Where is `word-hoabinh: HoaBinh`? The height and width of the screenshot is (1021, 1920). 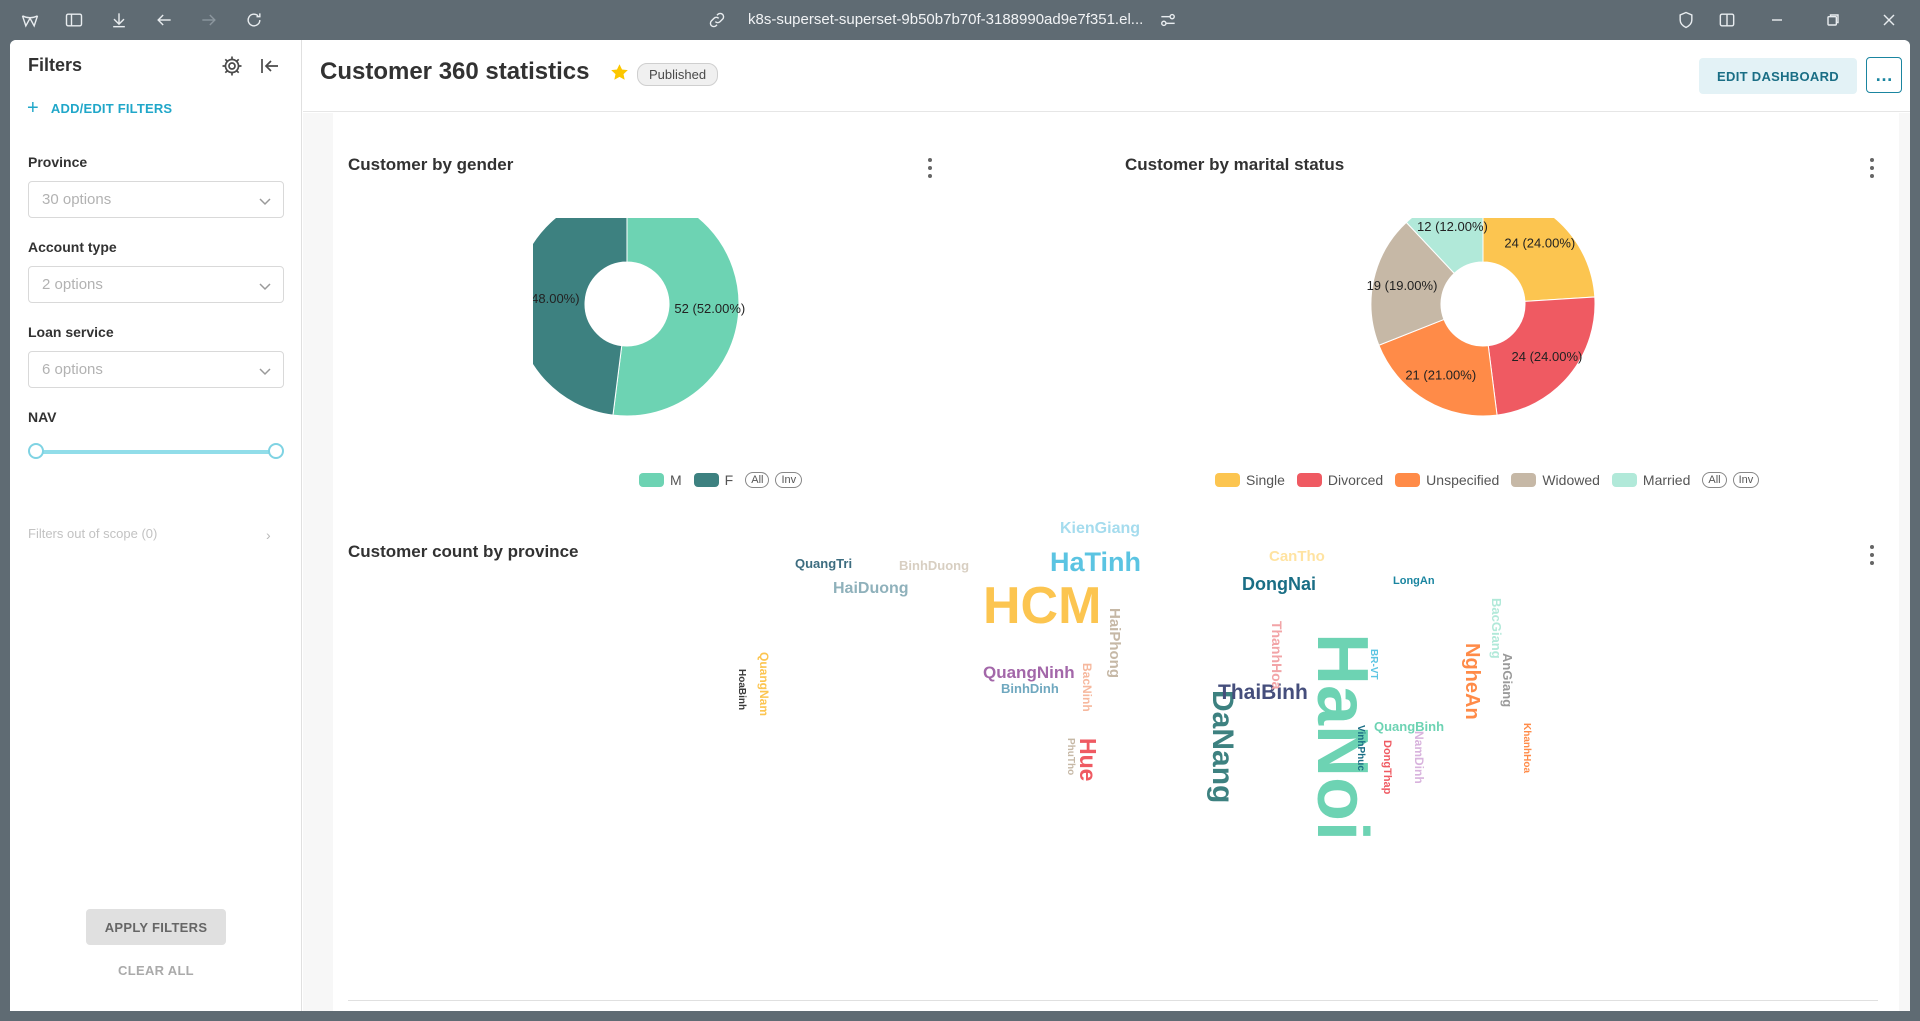
word-hoabinh: HoaBinh is located at coordinates (741, 689).